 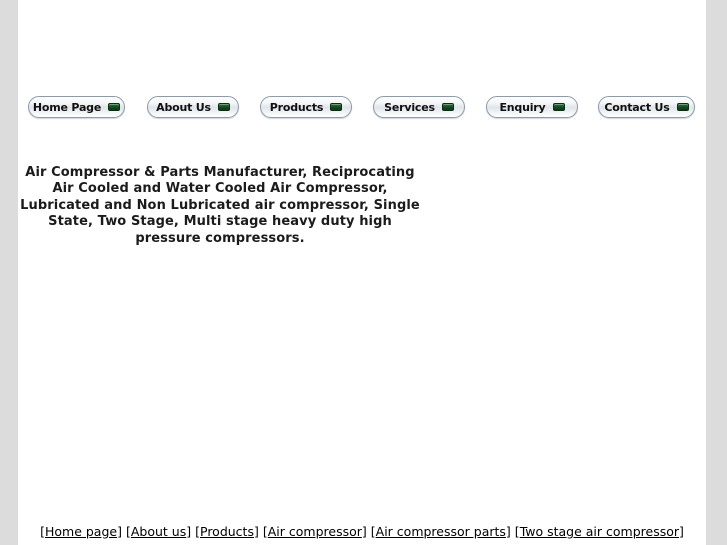 I want to click on nav-button-home-page: Home Page, so click(x=76, y=107).